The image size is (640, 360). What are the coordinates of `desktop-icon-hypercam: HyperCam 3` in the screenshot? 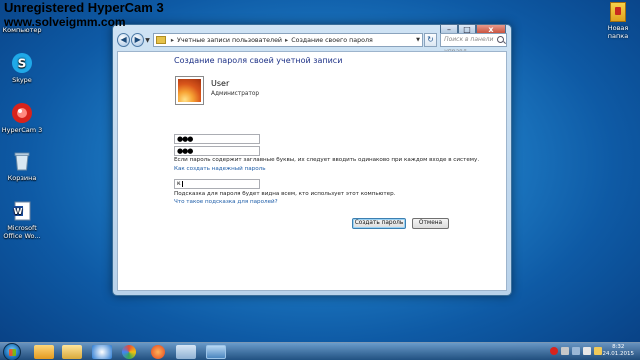 It's located at (22, 118).